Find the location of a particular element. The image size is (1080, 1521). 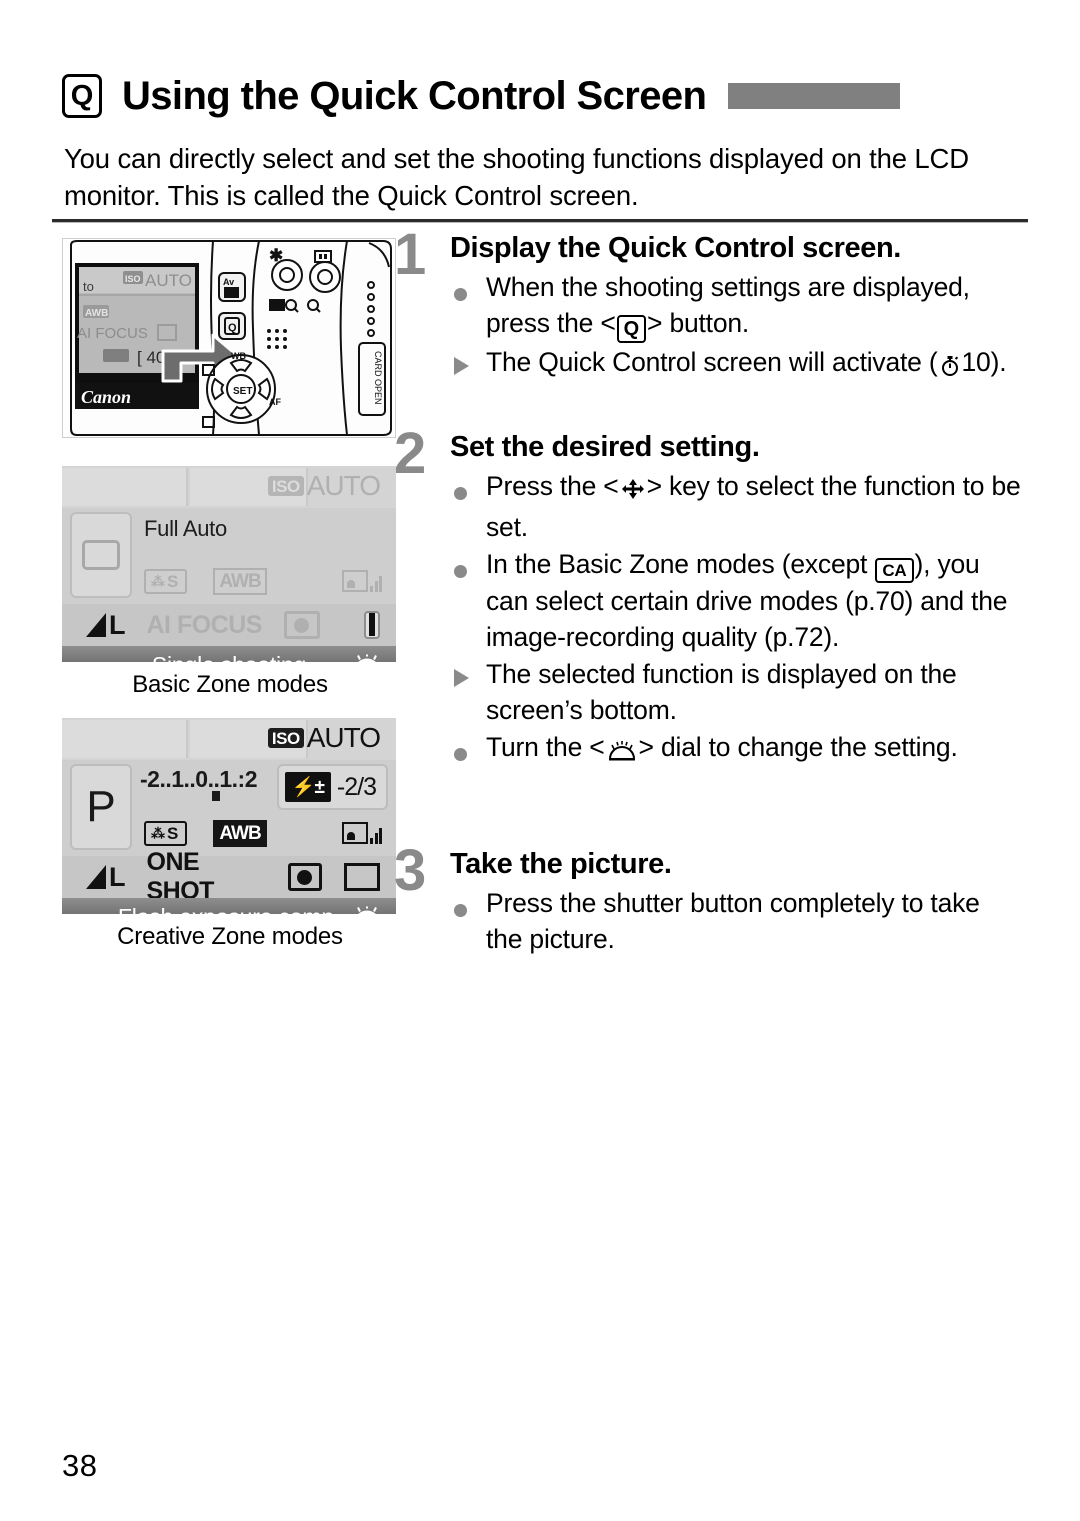

basic-zone-middle: Full Auto ⁂ S AWB is located at coordinates (229, 556).